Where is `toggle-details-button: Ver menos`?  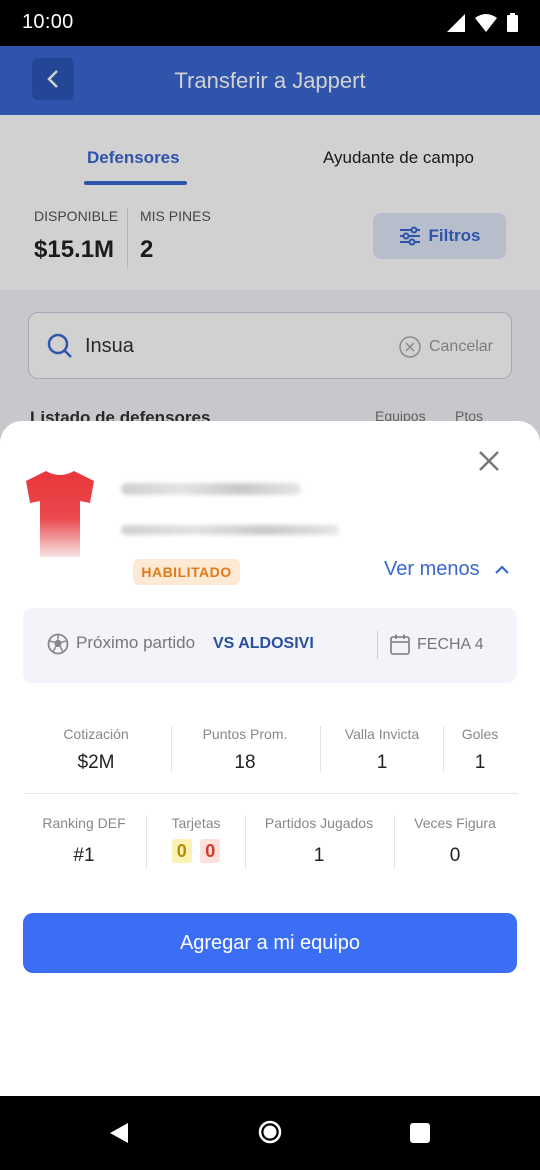 toggle-details-button: Ver menos is located at coordinates (447, 569).